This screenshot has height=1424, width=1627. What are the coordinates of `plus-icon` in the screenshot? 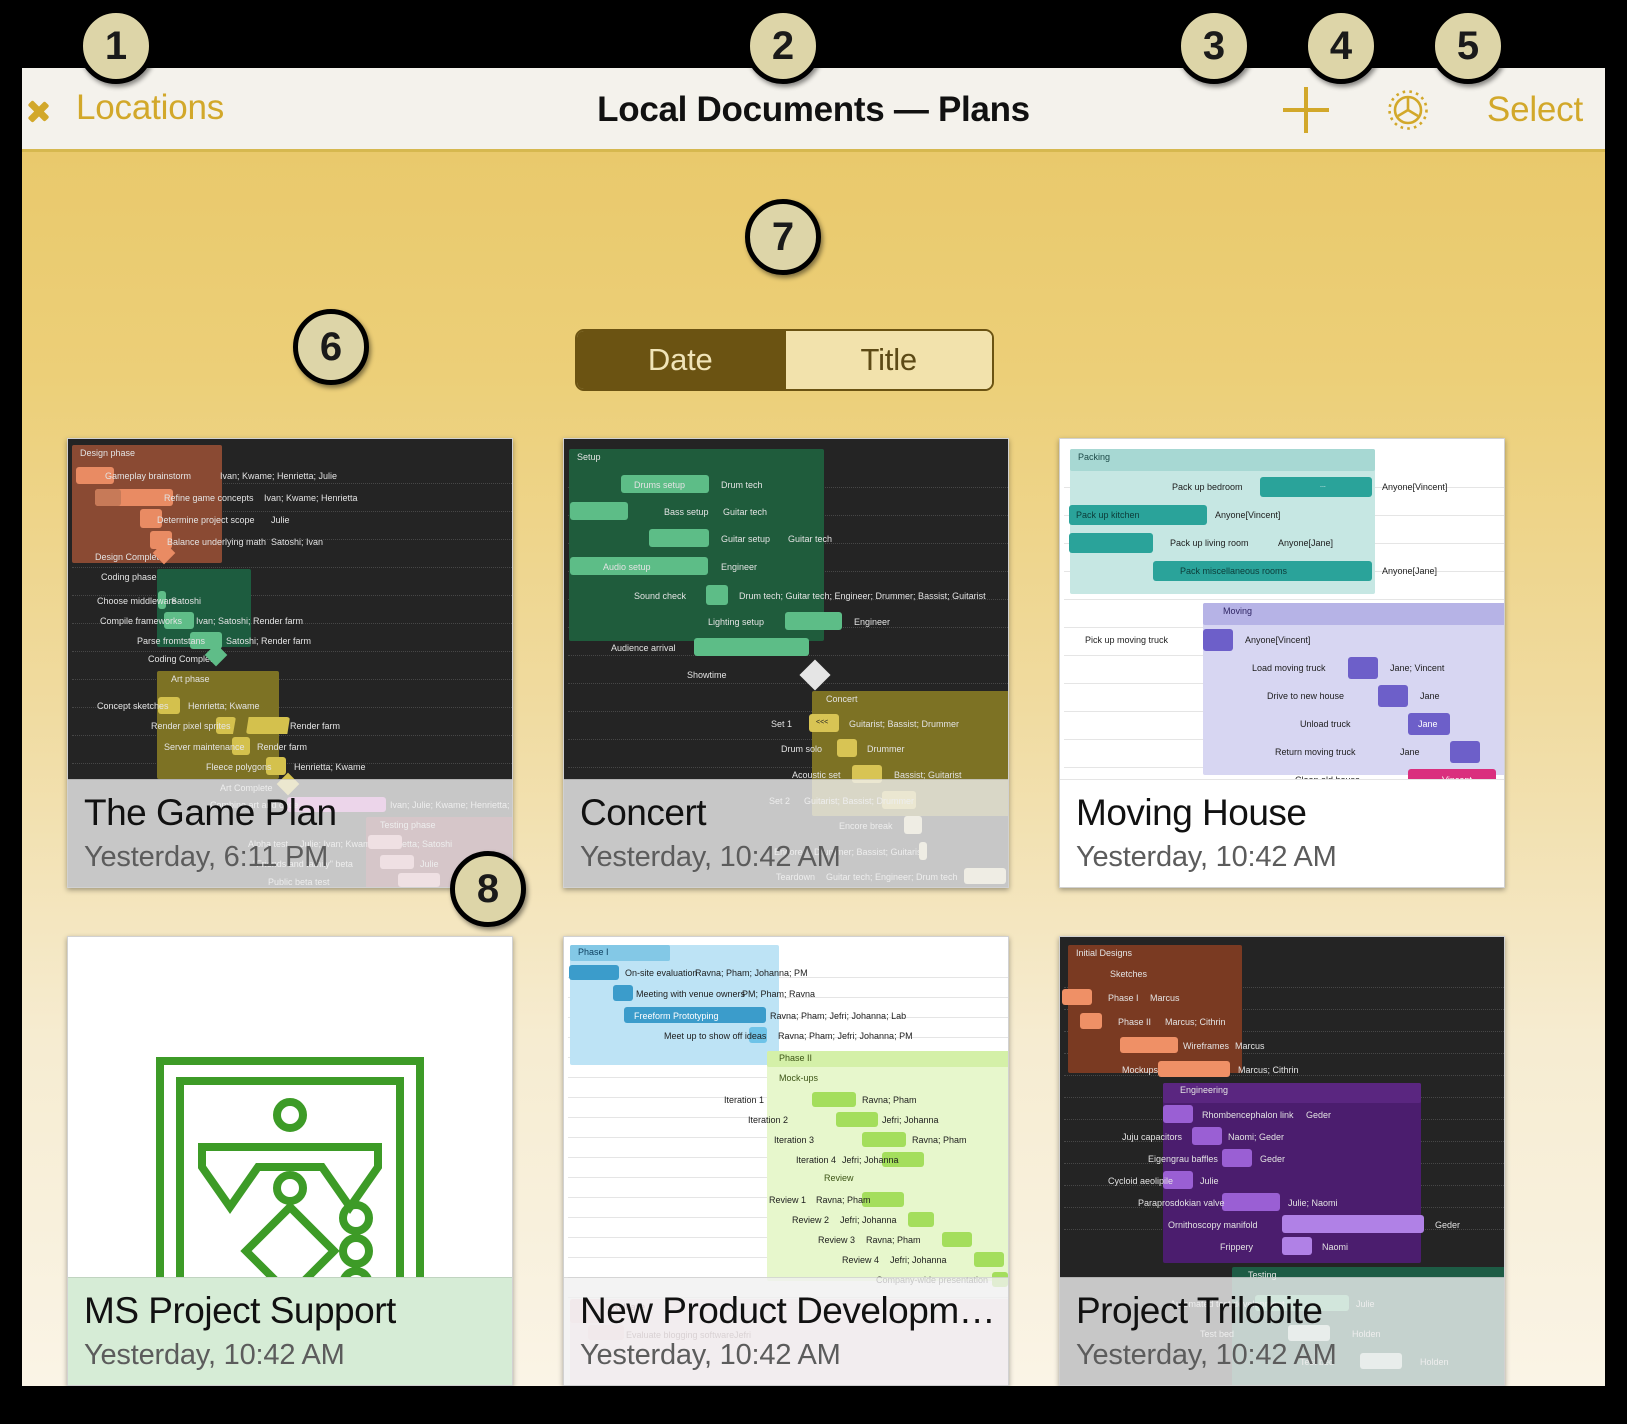 It's located at (1305, 110).